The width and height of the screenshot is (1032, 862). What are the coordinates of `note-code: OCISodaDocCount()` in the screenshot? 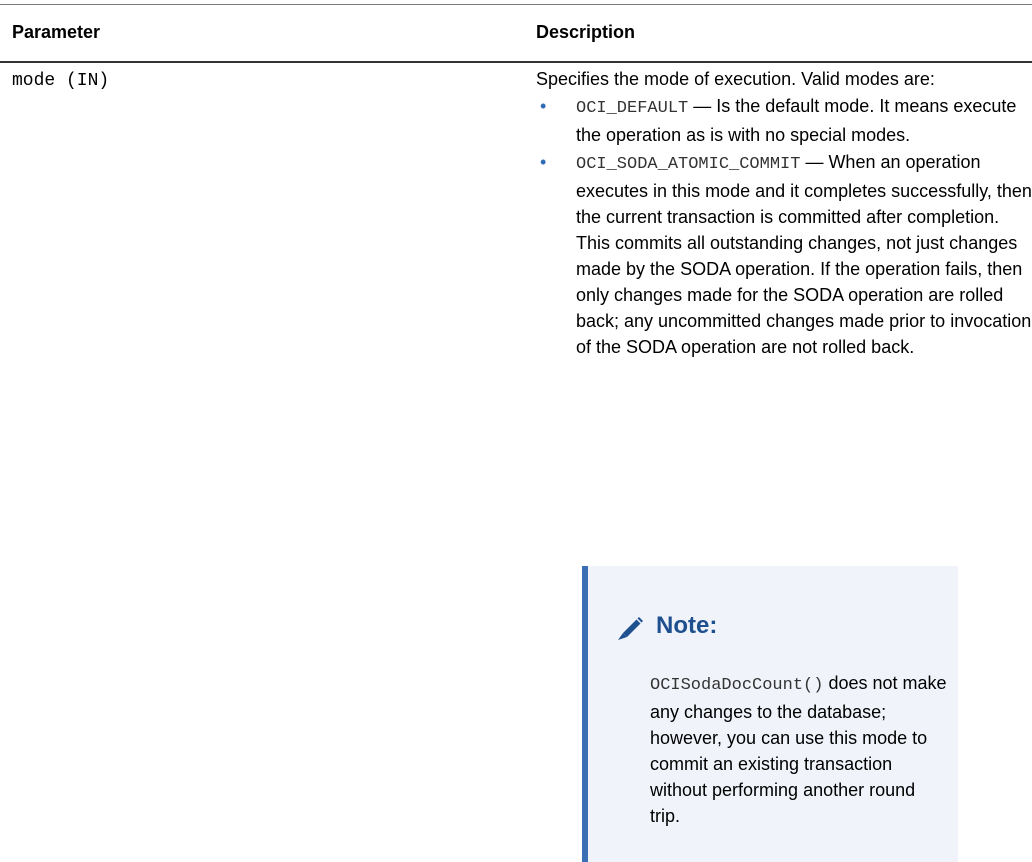 It's located at (737, 685).